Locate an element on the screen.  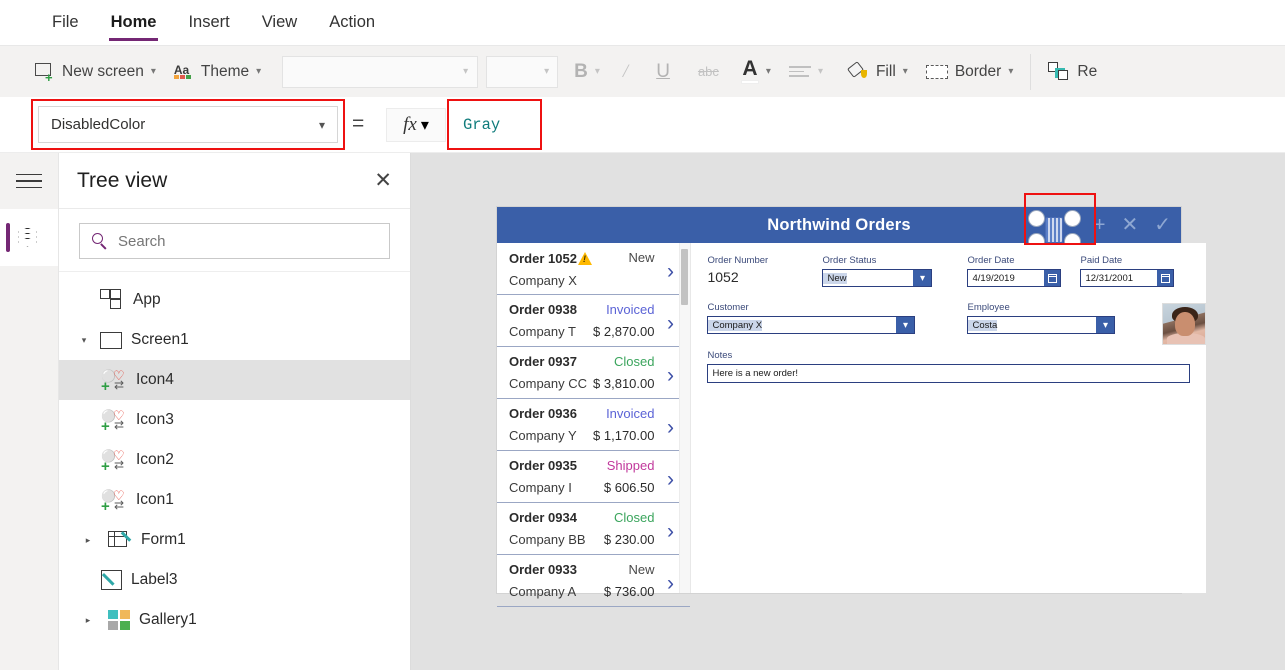
font-color-button: A ▾ is located at coordinates (756, 71).